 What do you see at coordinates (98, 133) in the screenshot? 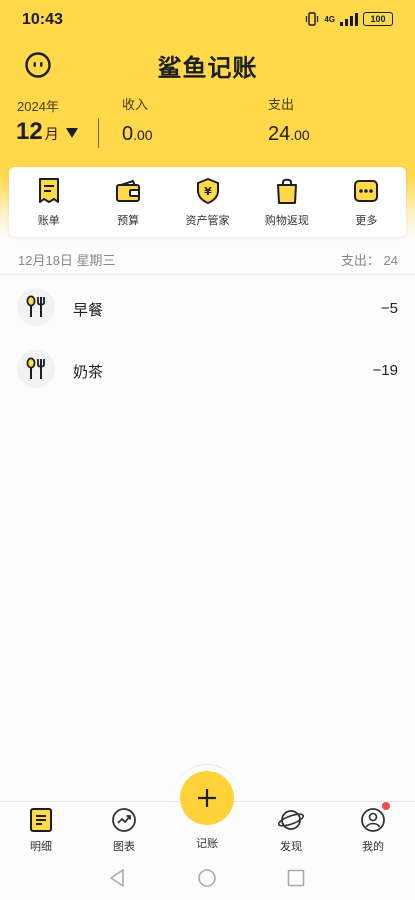
I see `header-divider` at bounding box center [98, 133].